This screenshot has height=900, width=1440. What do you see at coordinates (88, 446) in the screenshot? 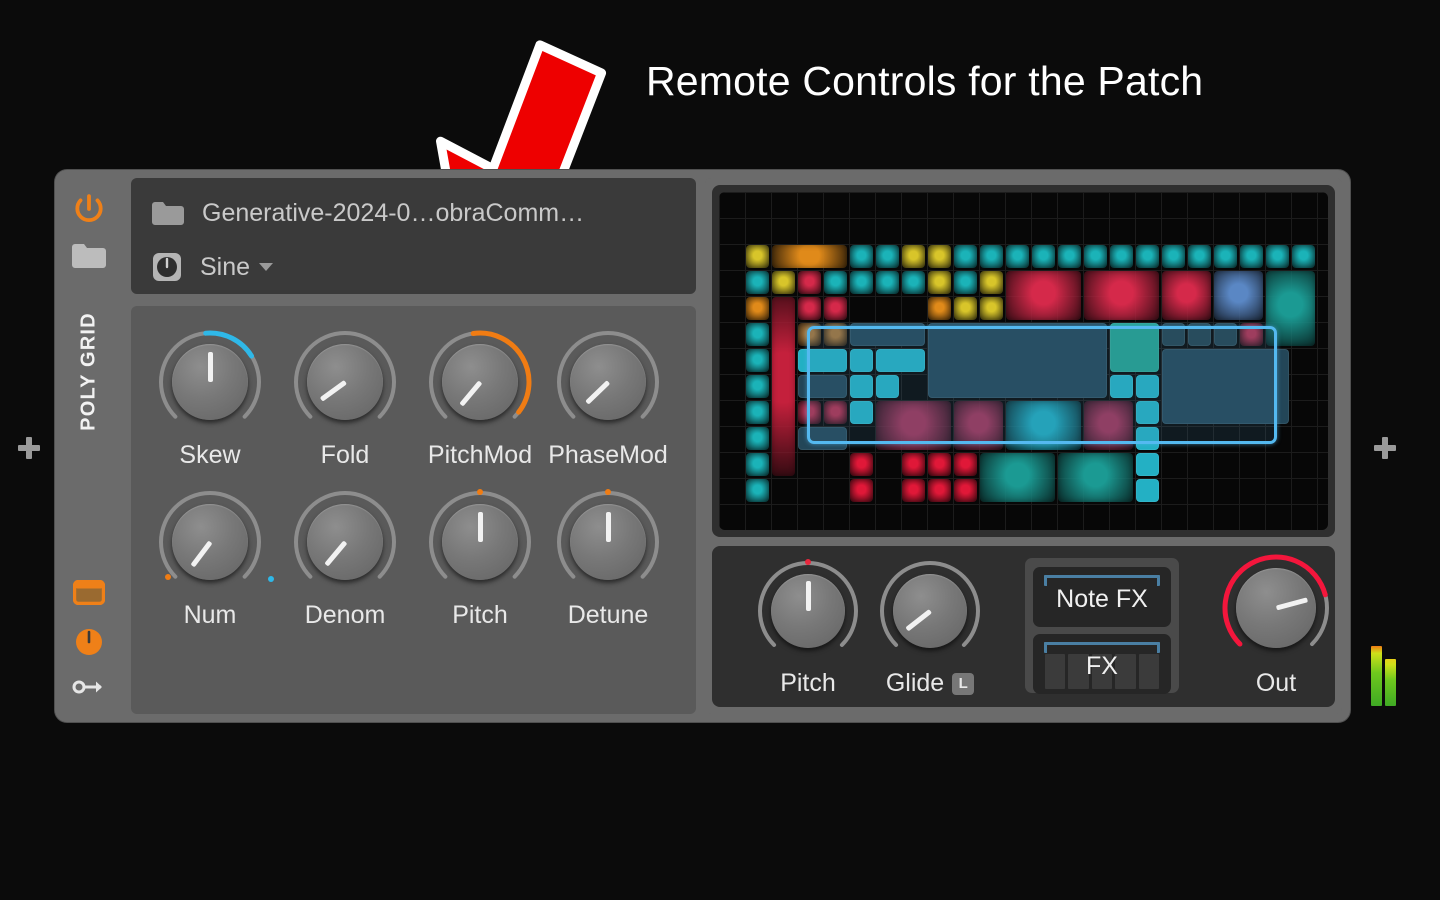
I see `device-sidebar: POLY GRID` at bounding box center [88, 446].